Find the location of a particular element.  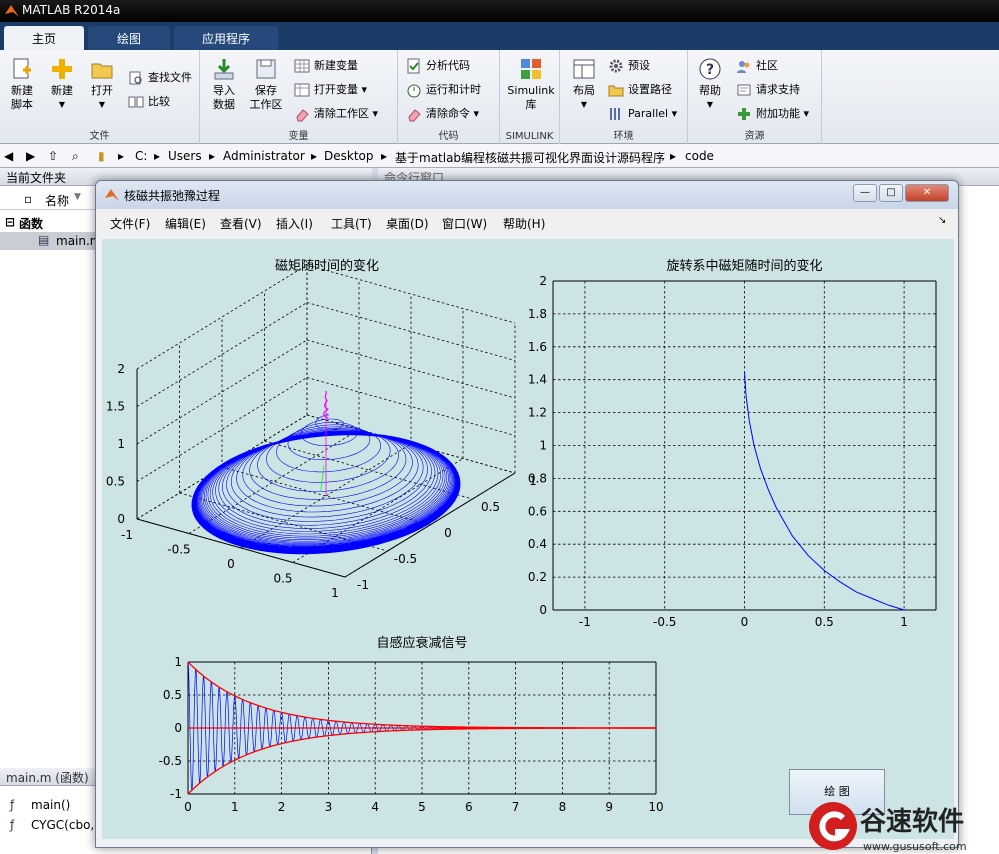

chart1-y-tick-label: -0.5 is located at coordinates (405, 559).